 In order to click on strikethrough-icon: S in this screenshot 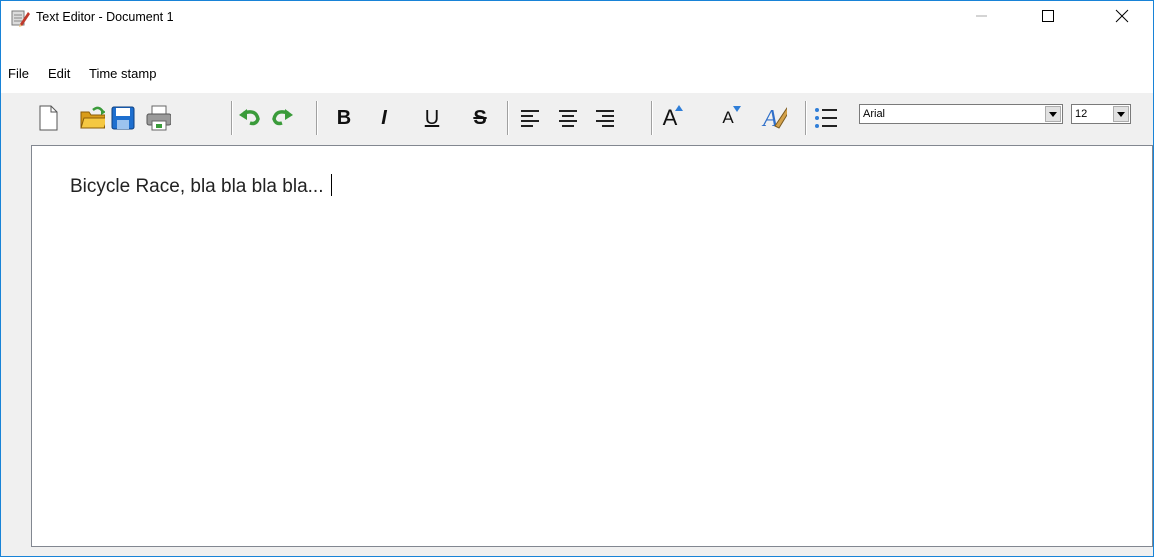, I will do `click(480, 117)`.